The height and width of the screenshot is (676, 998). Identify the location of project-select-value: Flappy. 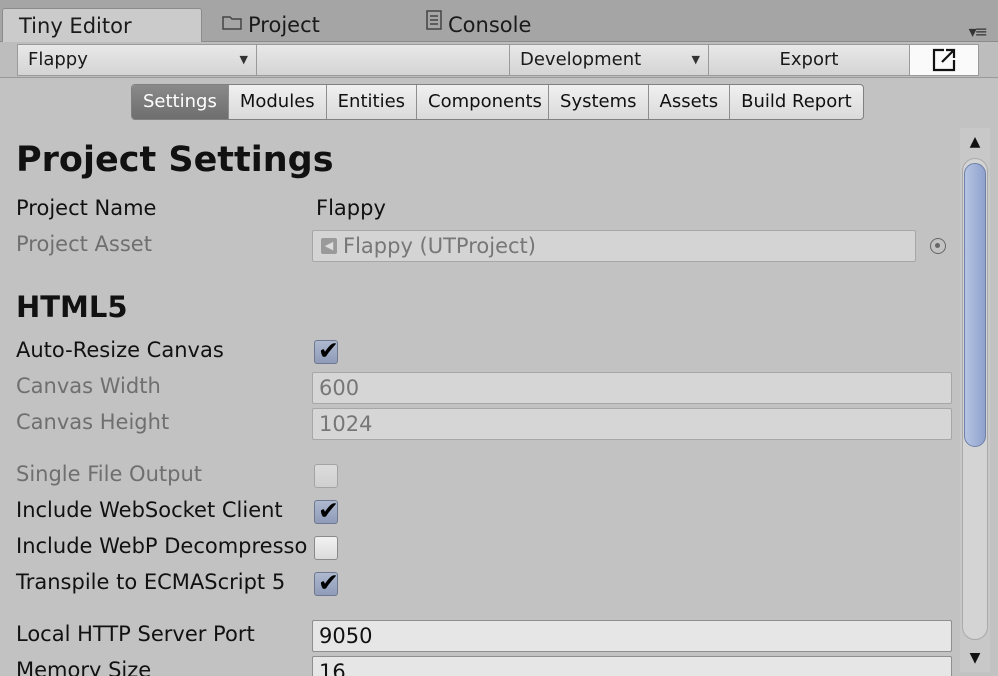
(58, 59).